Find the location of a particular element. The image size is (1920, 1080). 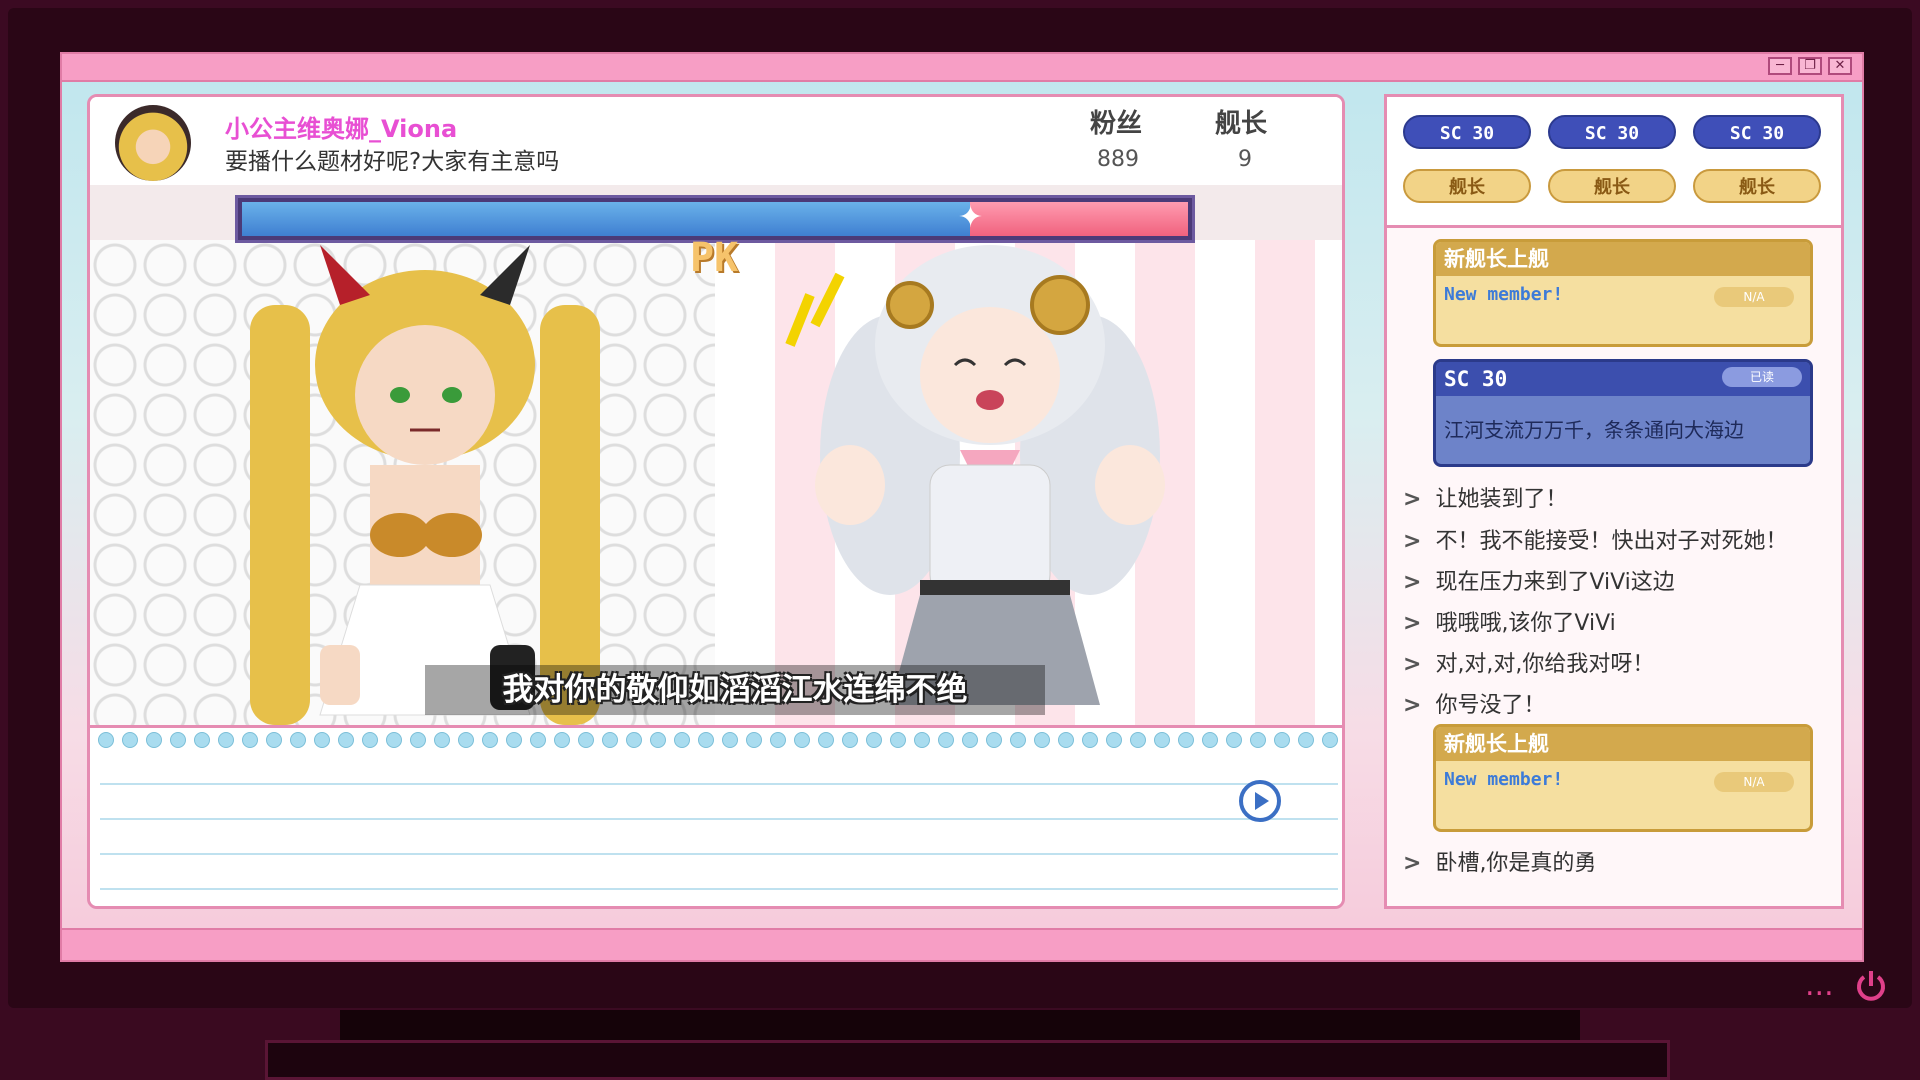

monitor-base is located at coordinates (967, 1060).